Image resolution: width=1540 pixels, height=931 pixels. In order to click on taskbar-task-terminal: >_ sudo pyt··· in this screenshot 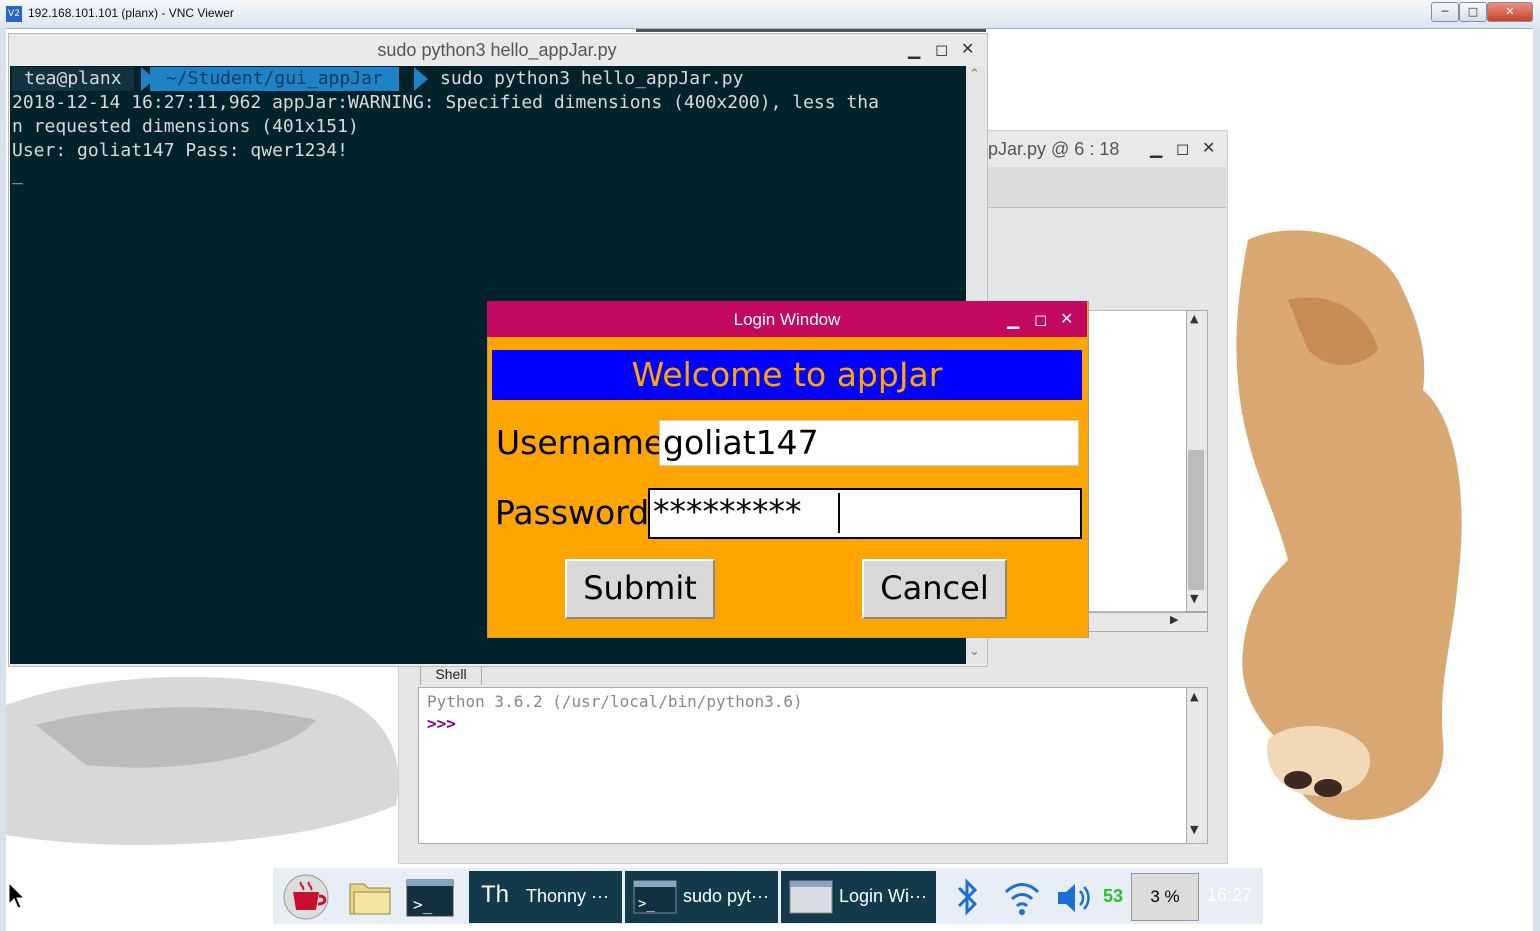, I will do `click(701, 897)`.